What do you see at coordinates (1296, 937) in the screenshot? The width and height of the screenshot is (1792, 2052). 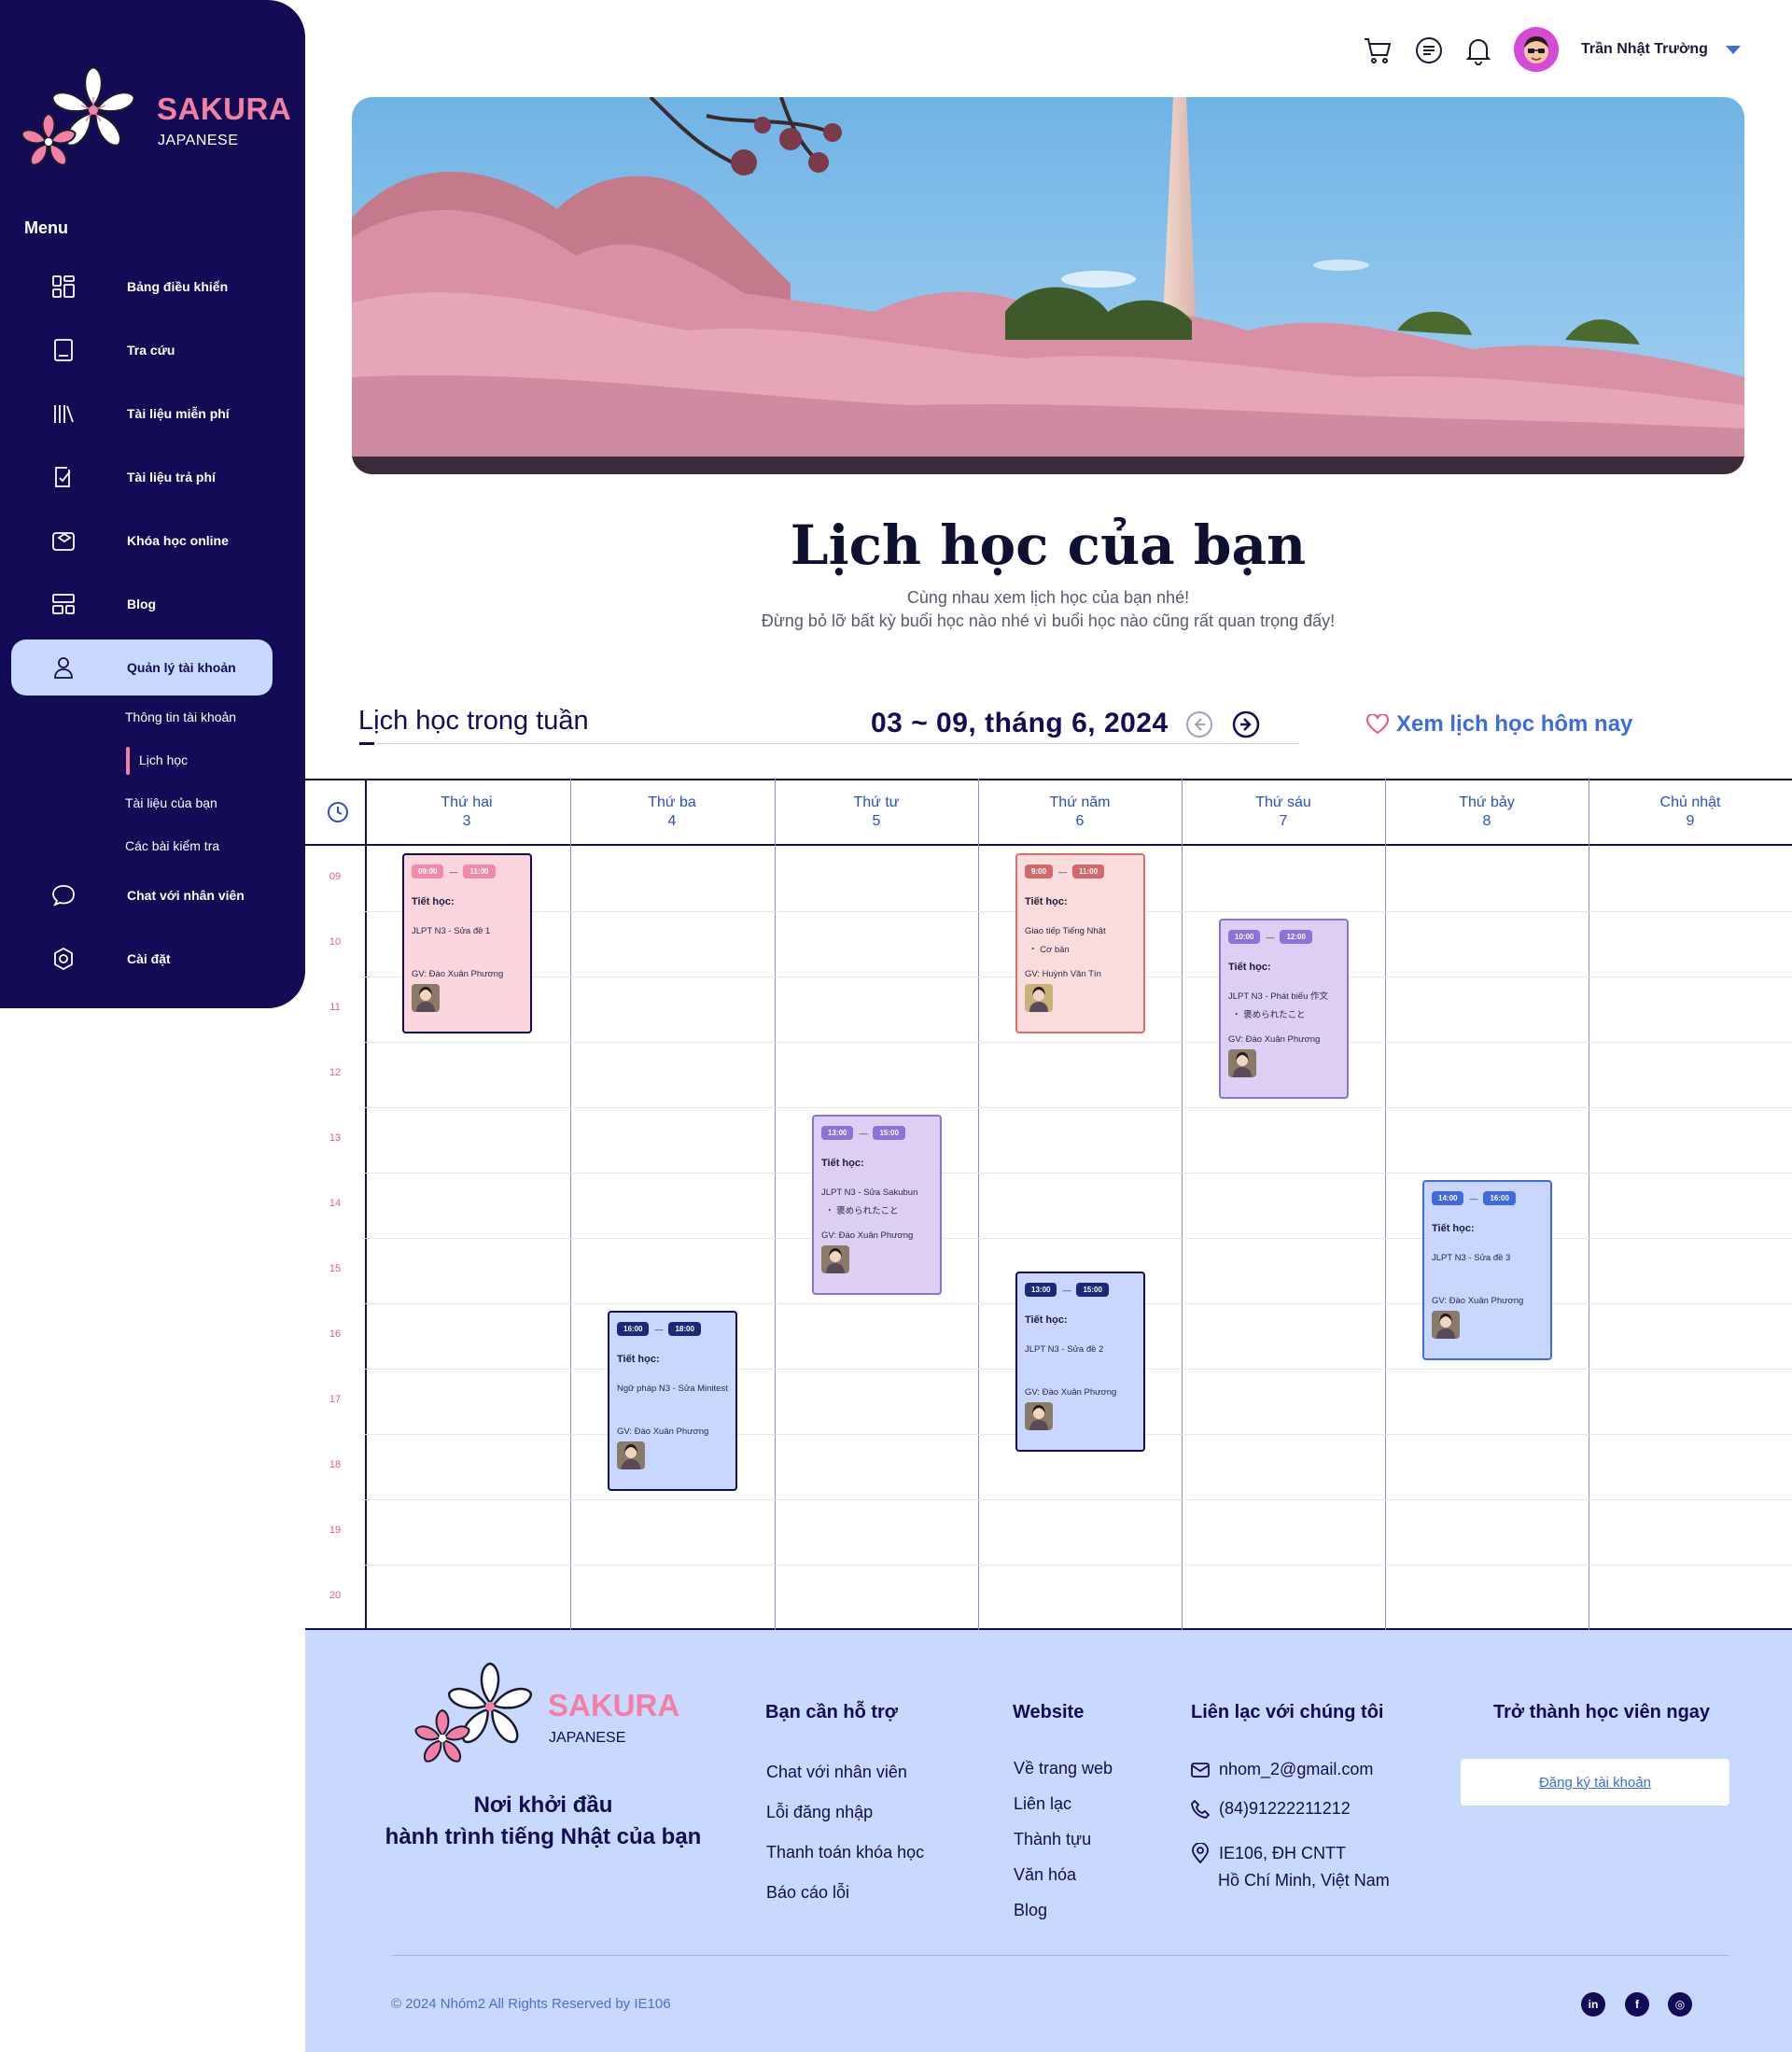 I see `event-end-time: 12:00` at bounding box center [1296, 937].